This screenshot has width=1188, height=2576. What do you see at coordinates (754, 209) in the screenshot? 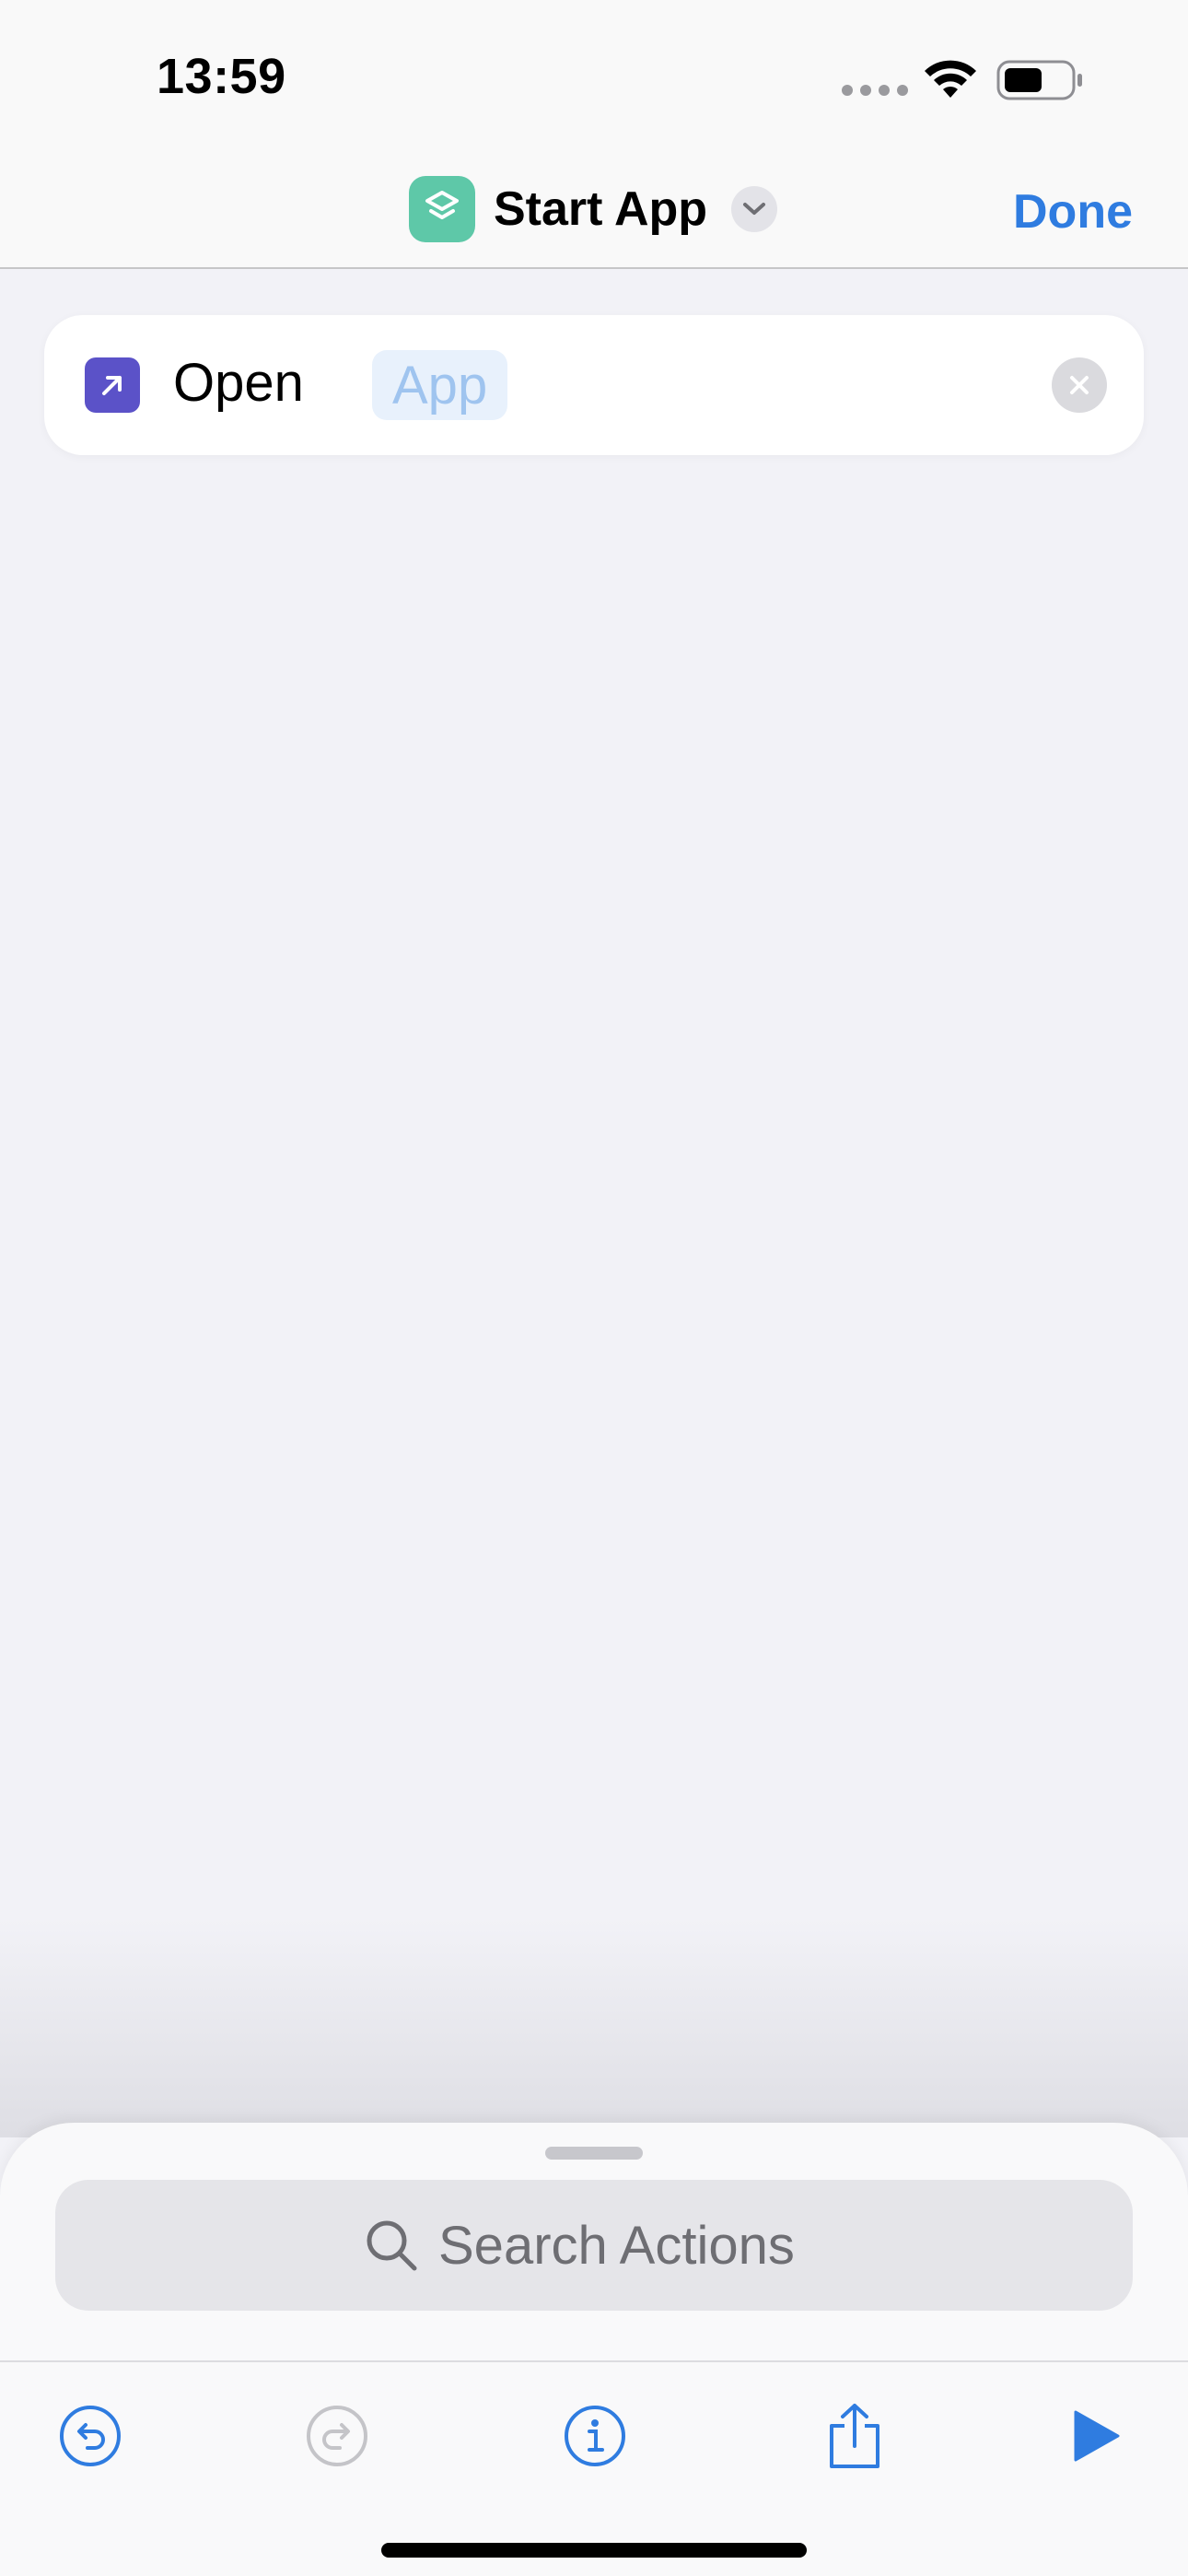
I see `chevron-down-icon` at bounding box center [754, 209].